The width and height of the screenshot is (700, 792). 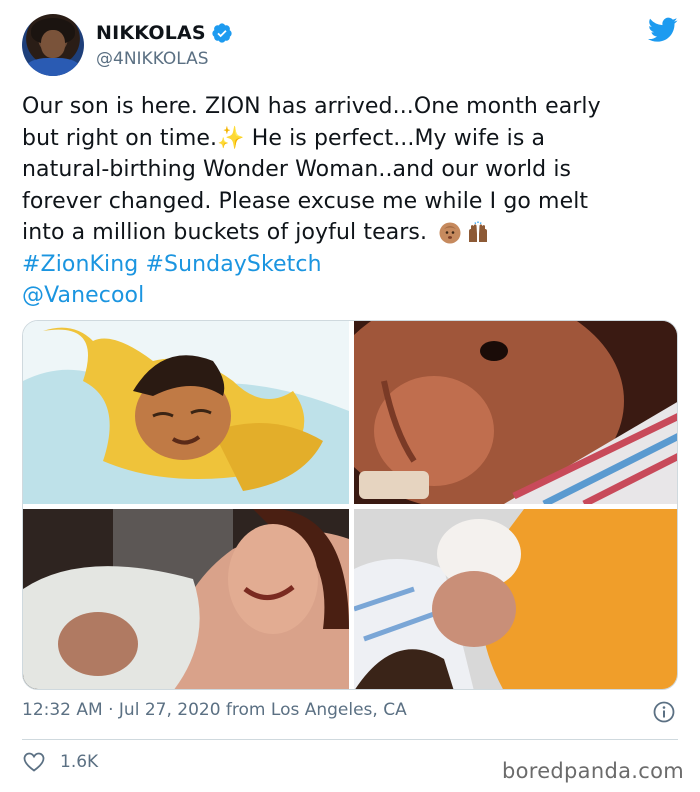 What do you see at coordinates (152, 59) in the screenshot?
I see `author-handle: @4NIKKOLAS` at bounding box center [152, 59].